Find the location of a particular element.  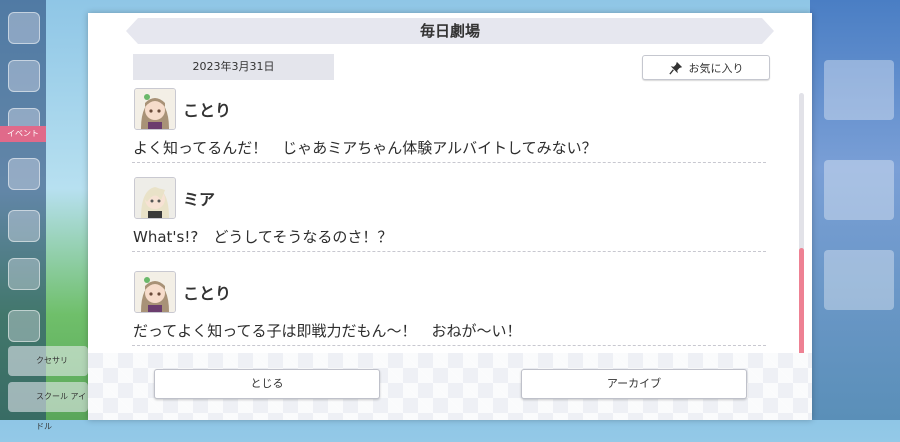

mia-avatar-icon is located at coordinates (155, 198).